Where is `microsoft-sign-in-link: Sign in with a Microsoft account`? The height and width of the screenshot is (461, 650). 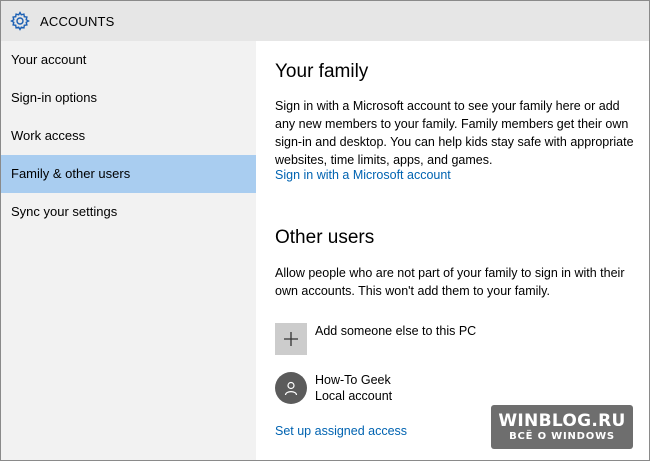 microsoft-sign-in-link: Sign in with a Microsoft account is located at coordinates (363, 175).